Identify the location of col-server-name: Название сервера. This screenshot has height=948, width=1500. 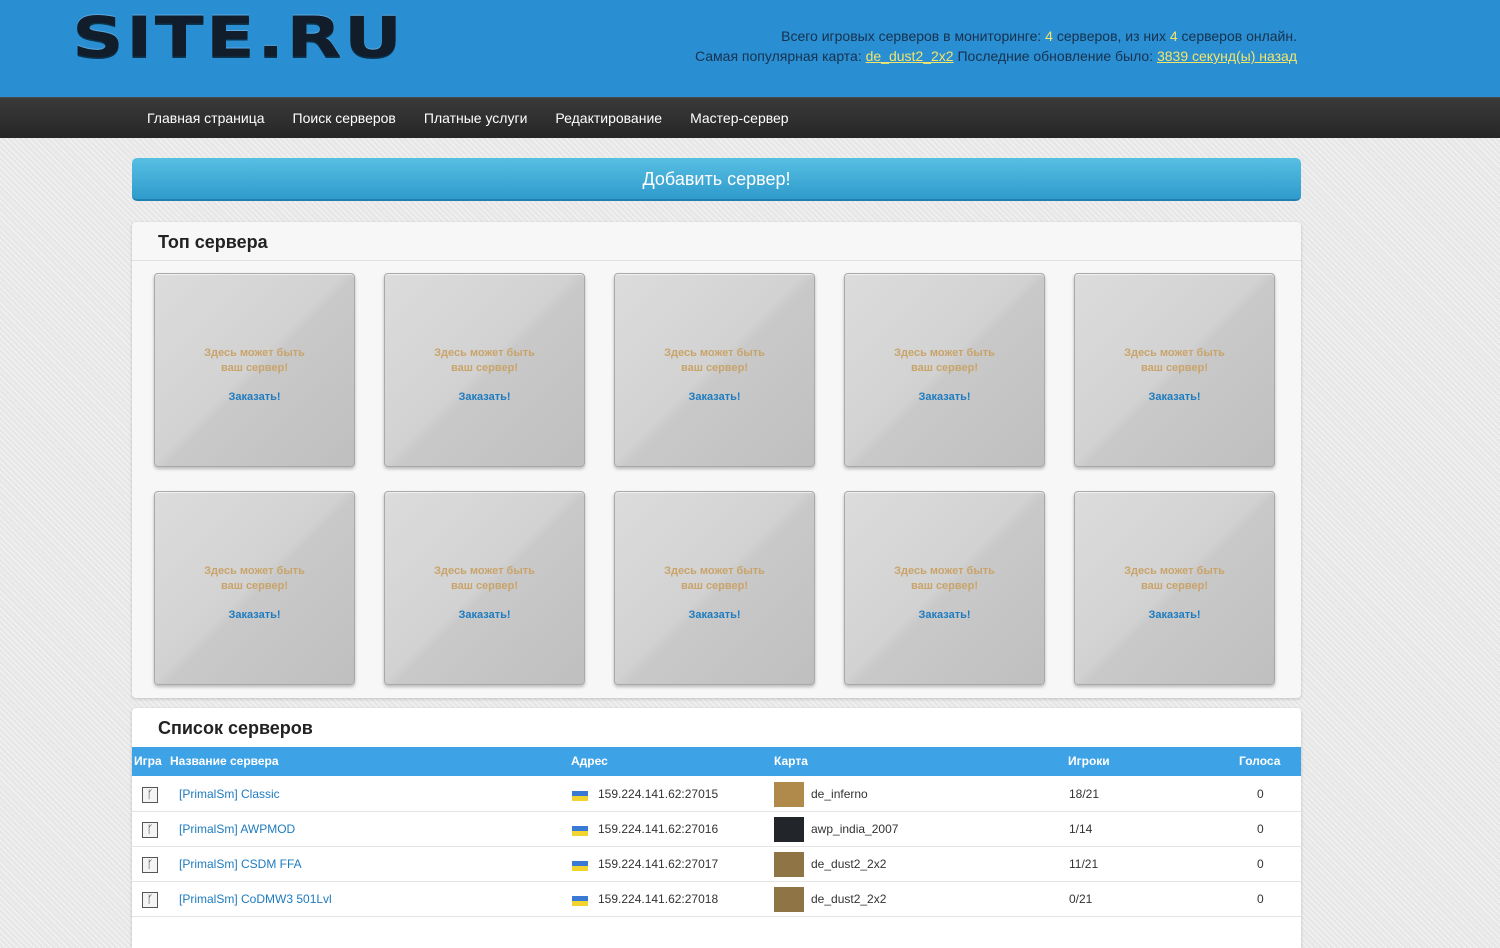
(224, 761).